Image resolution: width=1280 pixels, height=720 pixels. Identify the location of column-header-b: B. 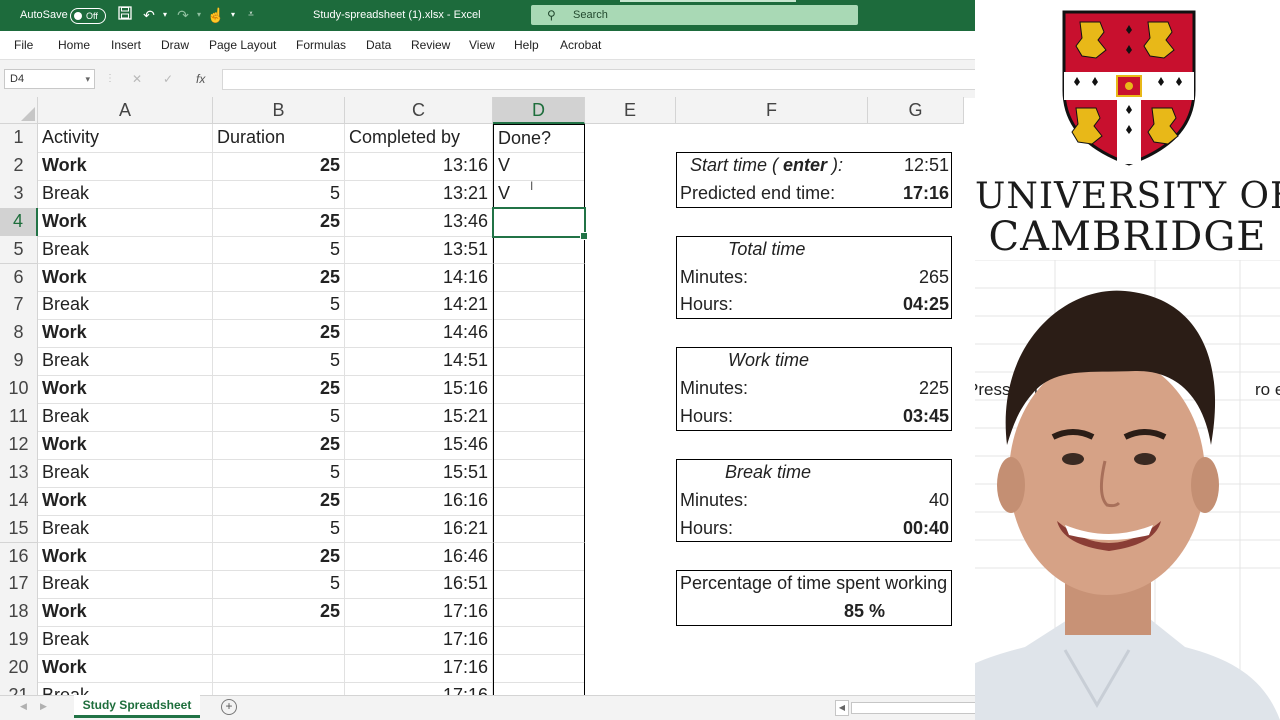
(279, 110).